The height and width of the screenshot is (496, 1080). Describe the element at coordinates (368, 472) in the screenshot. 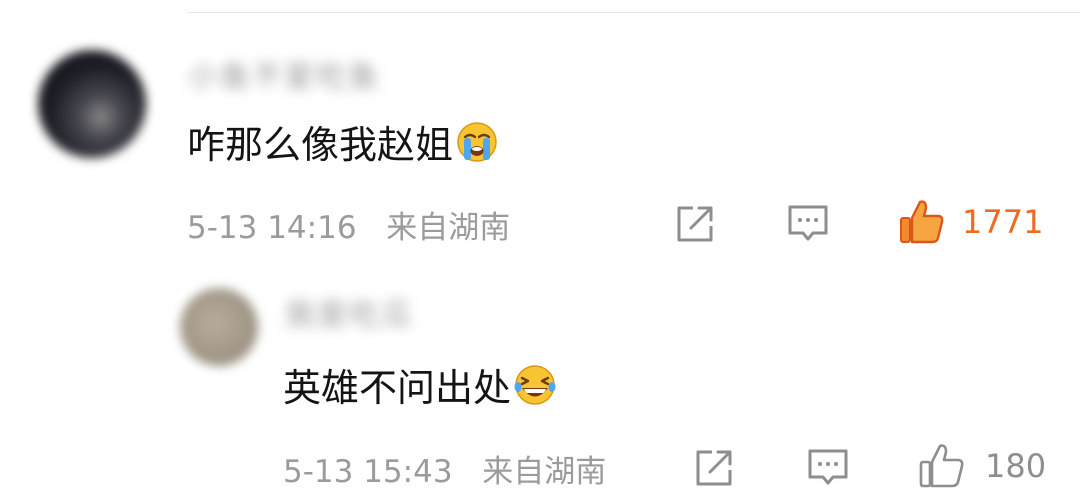

I see `comment-time: 5-13 15:43` at that location.